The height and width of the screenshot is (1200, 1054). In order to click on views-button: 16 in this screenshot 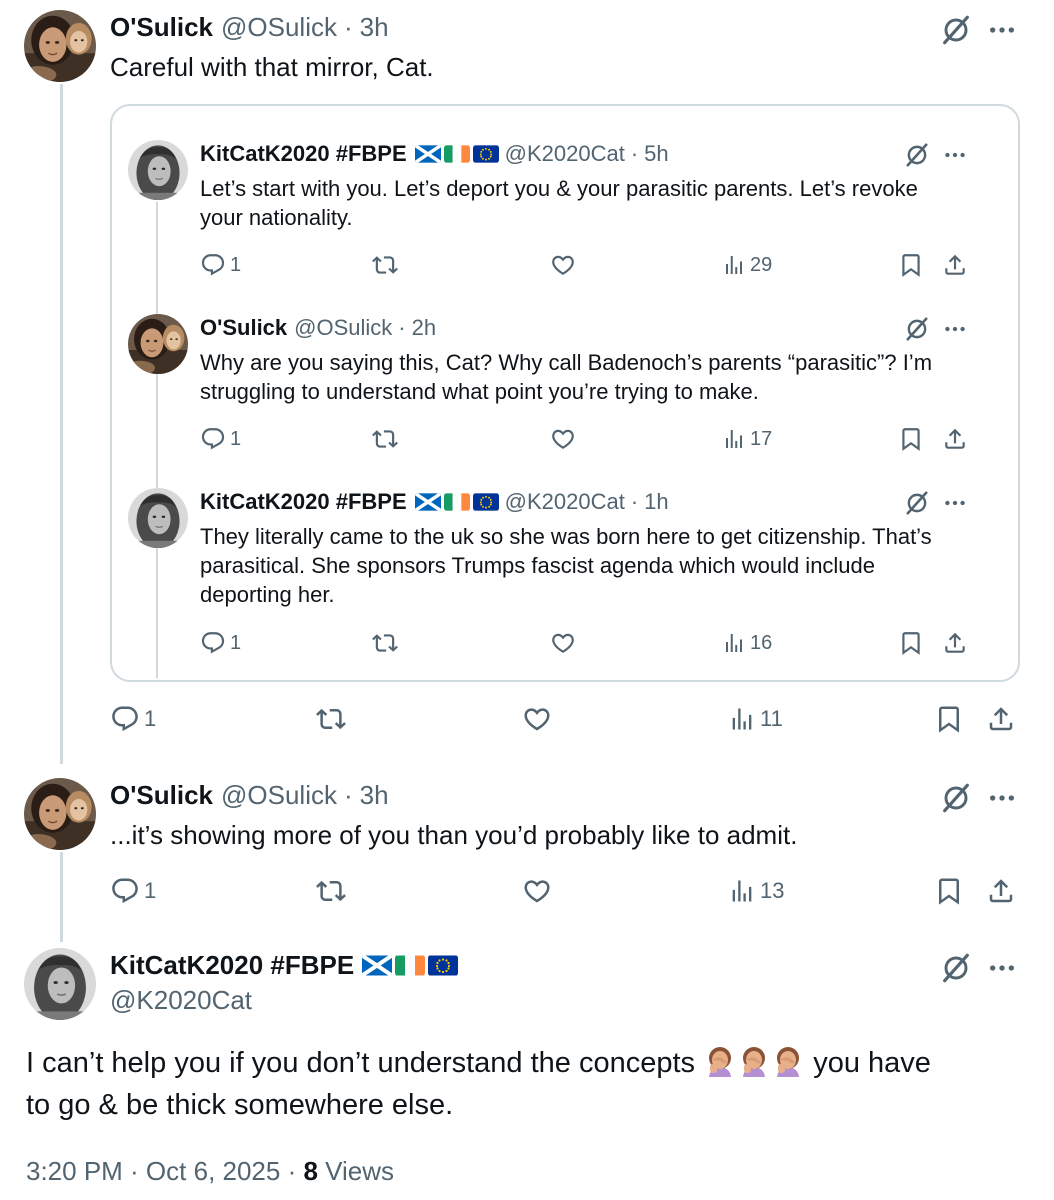, I will do `click(747, 643)`.